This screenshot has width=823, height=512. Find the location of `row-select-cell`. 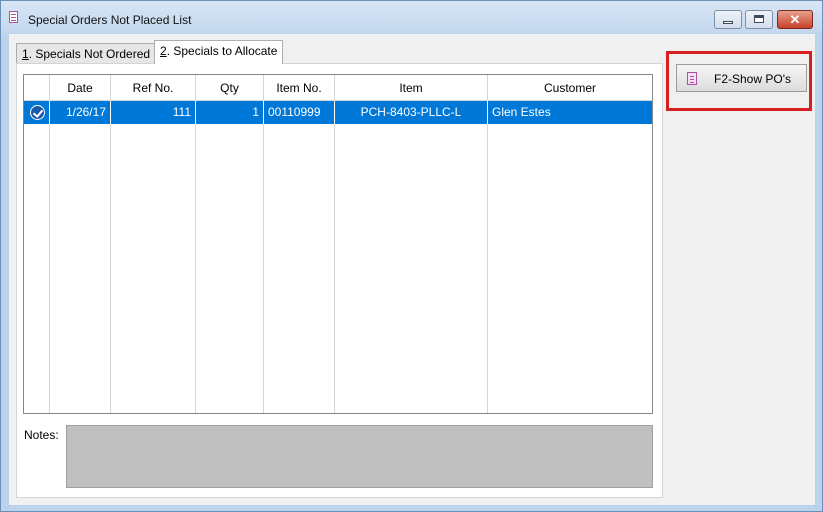

row-select-cell is located at coordinates (37, 112).